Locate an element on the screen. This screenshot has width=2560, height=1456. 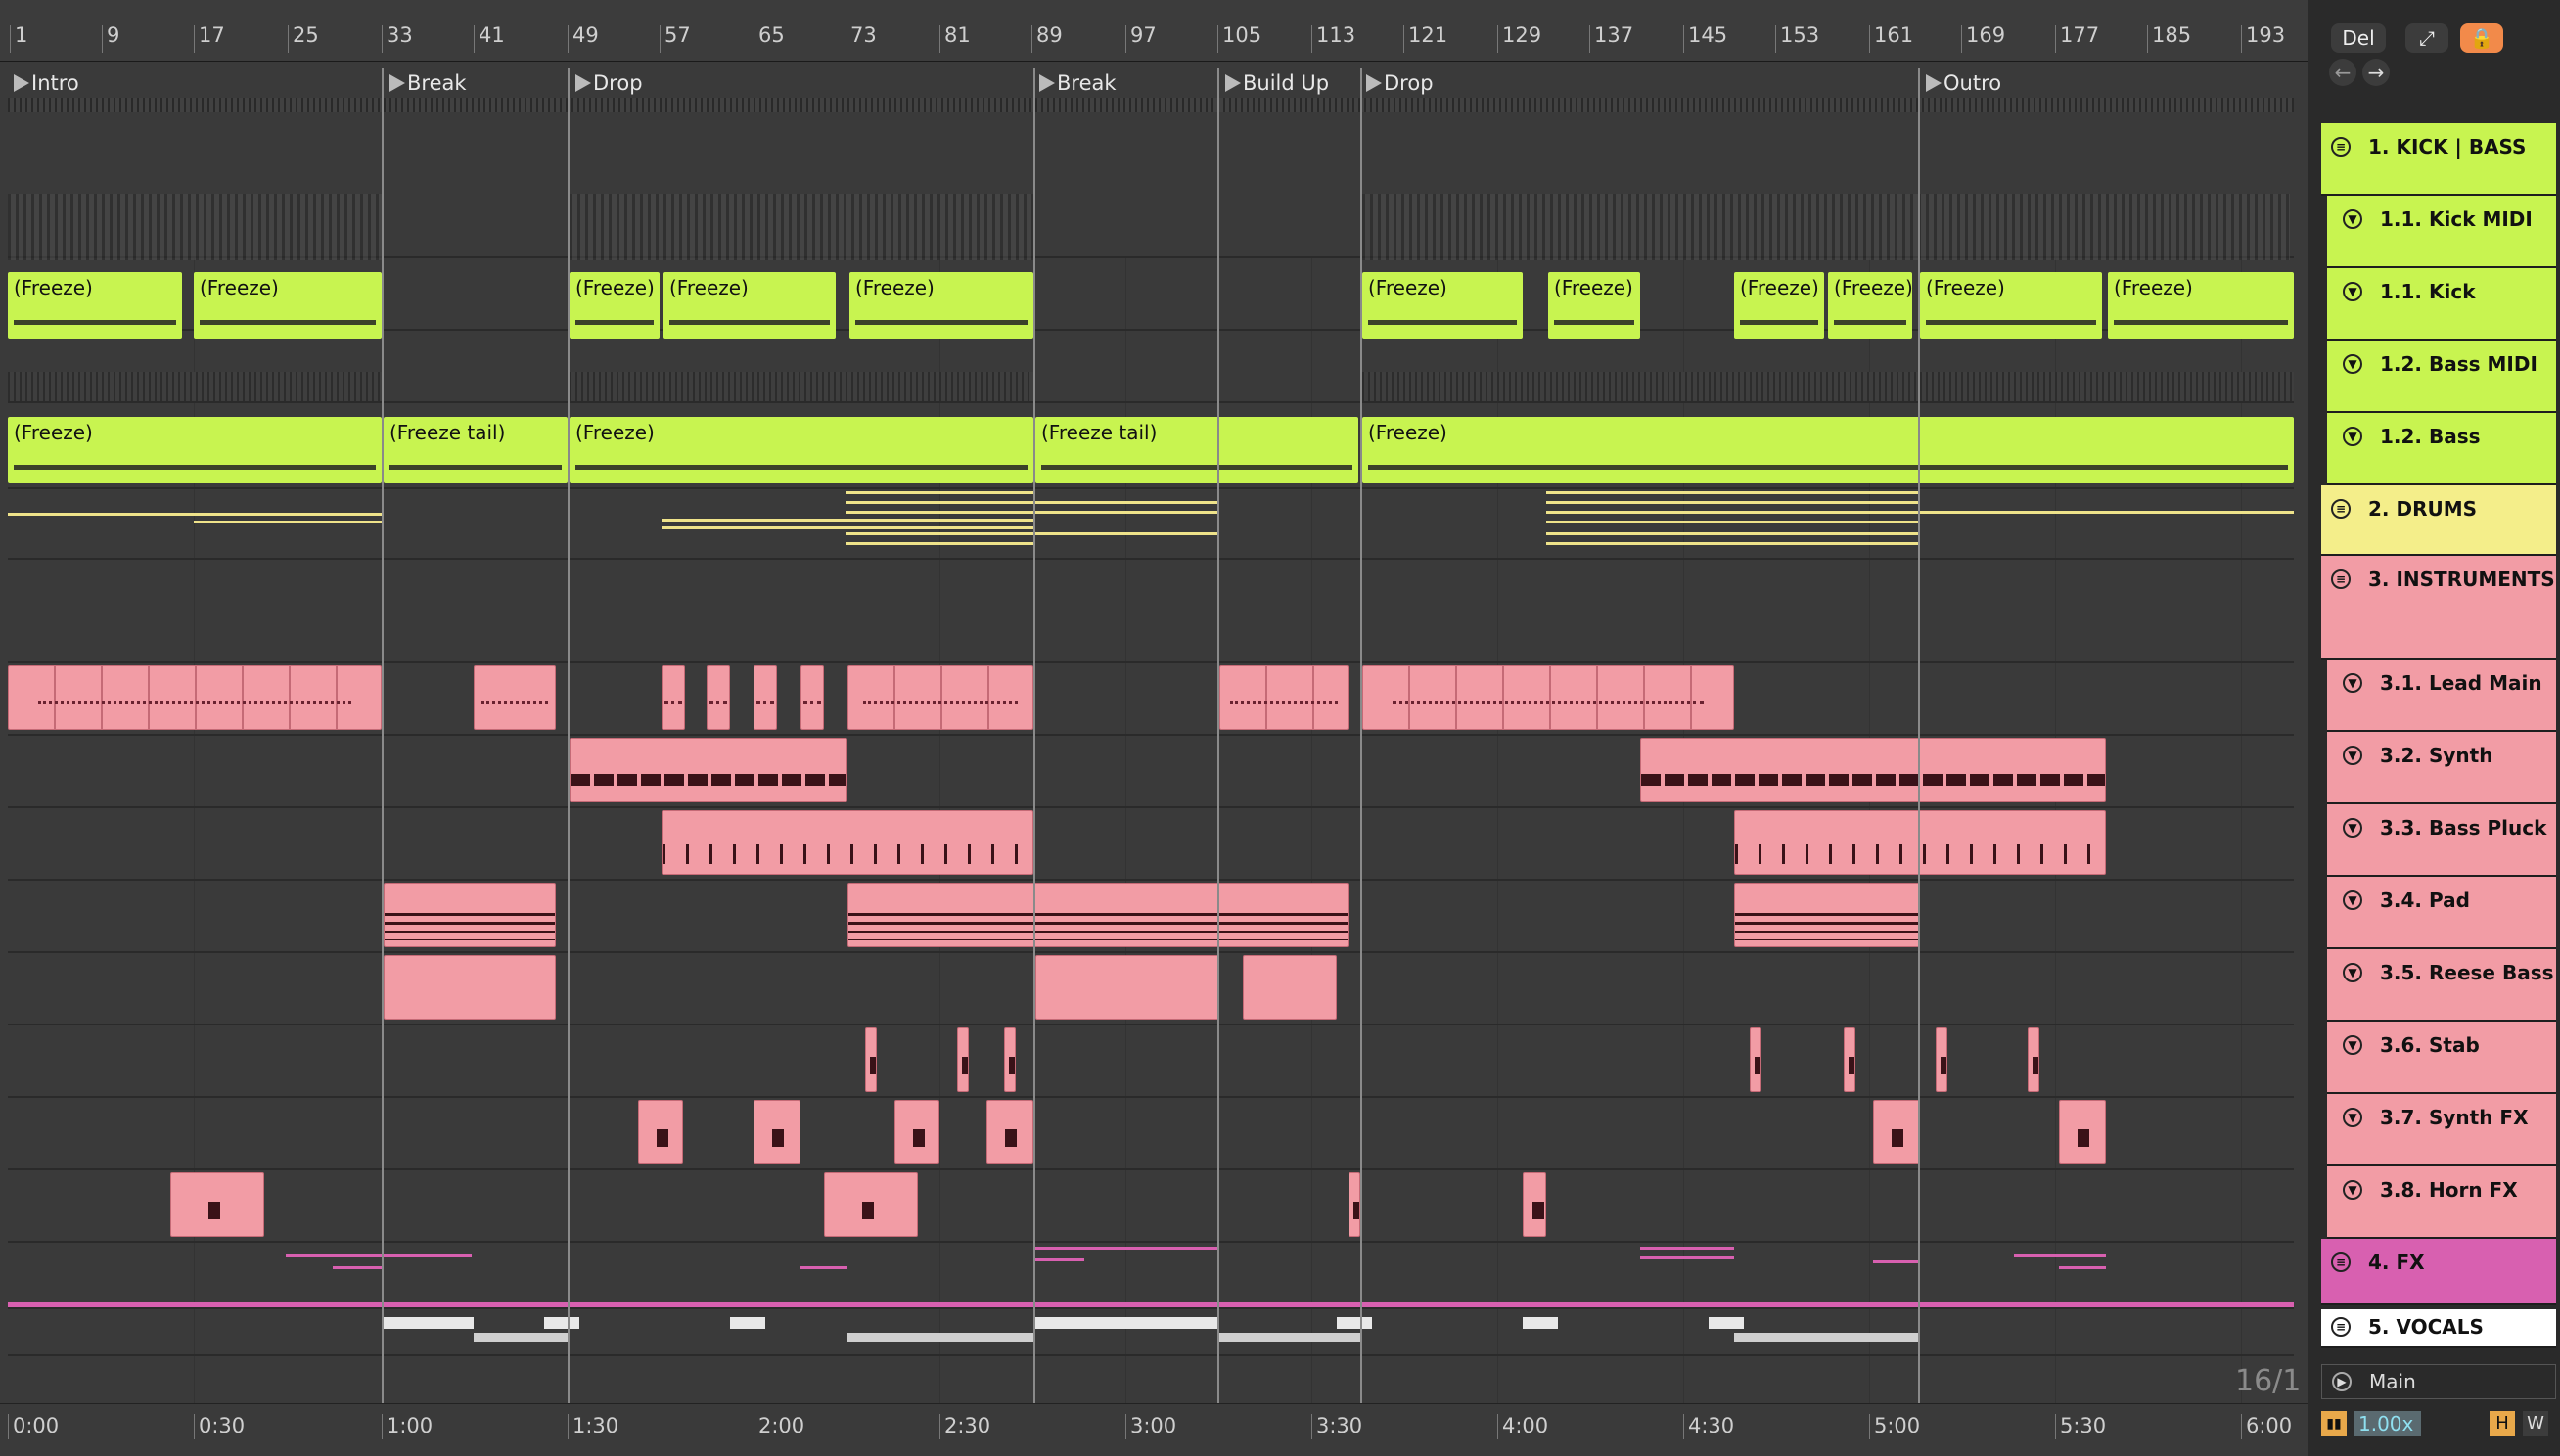
arrow-right-icon: → is located at coordinates (2376, 72).